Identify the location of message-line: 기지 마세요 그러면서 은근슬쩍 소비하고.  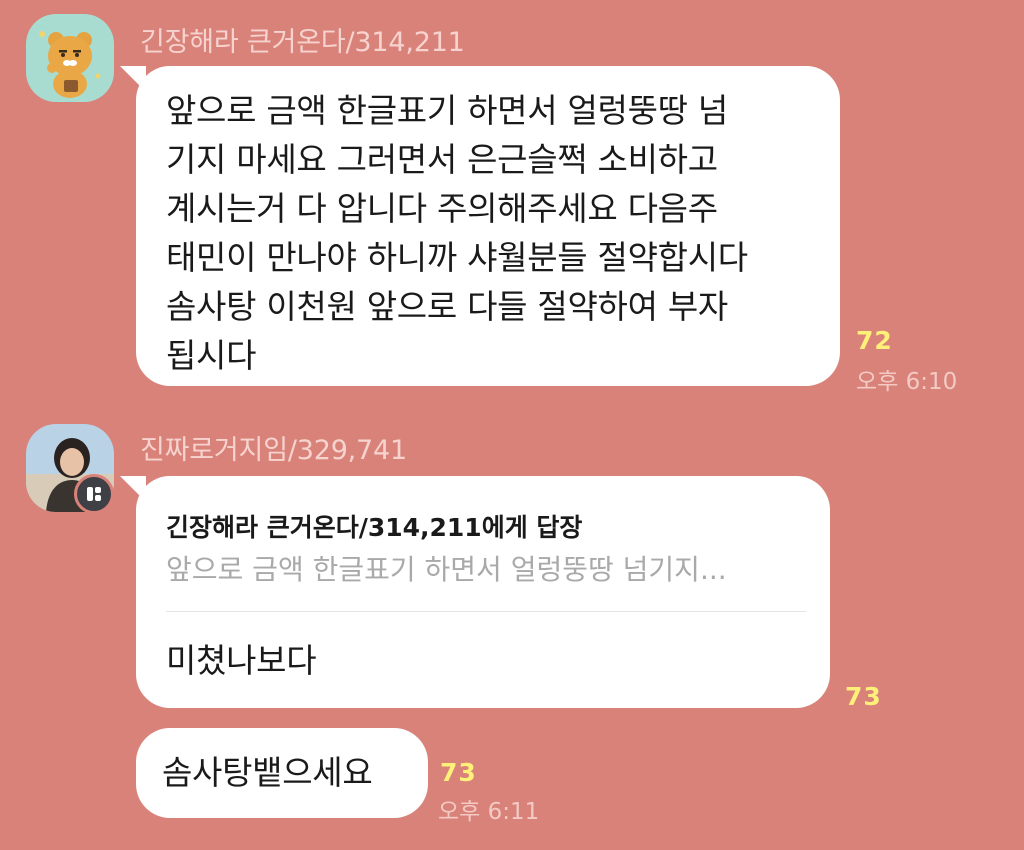
(442, 159).